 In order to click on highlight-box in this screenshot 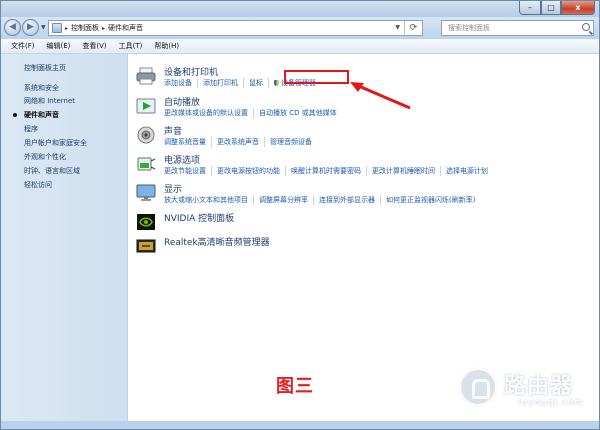, I will do `click(316, 77)`.